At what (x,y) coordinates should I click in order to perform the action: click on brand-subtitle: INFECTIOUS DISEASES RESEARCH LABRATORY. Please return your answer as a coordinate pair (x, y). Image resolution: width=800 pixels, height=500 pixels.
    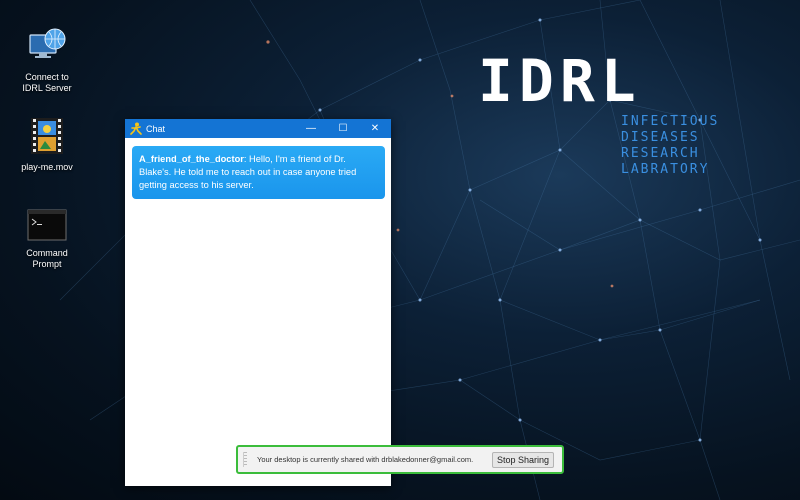
    Looking at the image, I should click on (670, 146).